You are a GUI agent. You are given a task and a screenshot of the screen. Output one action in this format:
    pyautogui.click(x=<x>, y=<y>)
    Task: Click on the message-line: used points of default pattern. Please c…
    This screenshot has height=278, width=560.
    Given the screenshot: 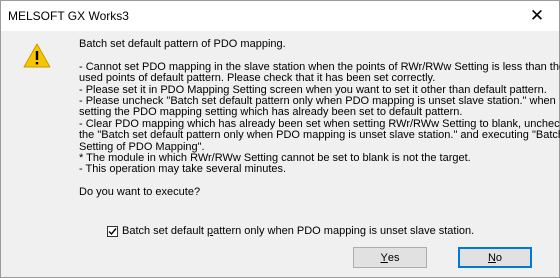 What is the action you would take?
    pyautogui.click(x=257, y=78)
    